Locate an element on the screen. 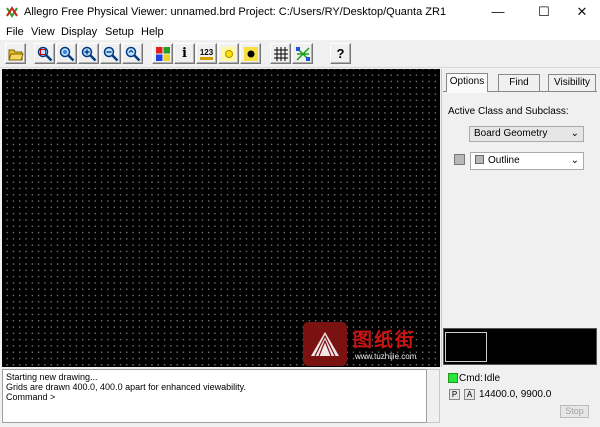 This screenshot has width=600, height=427. ratsnest-button is located at coordinates (302, 53).